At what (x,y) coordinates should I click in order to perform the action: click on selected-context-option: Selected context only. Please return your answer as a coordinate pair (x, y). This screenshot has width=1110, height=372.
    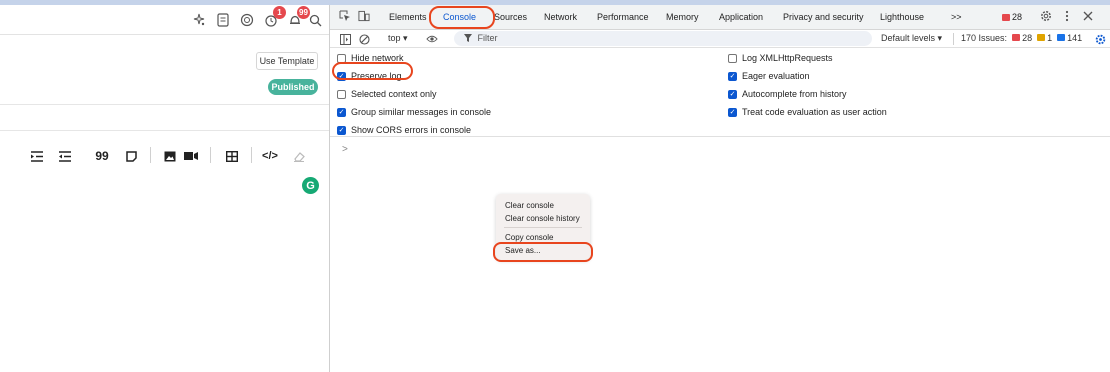
    Looking at the image, I should click on (387, 94).